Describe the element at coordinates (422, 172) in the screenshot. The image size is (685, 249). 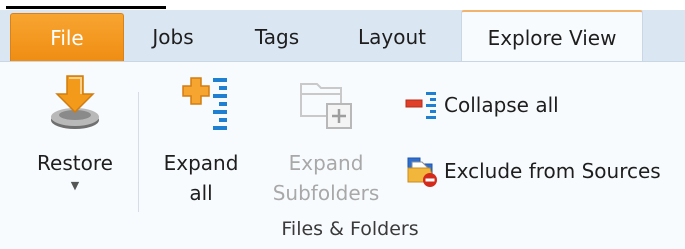
I see `exclude-icon` at that location.